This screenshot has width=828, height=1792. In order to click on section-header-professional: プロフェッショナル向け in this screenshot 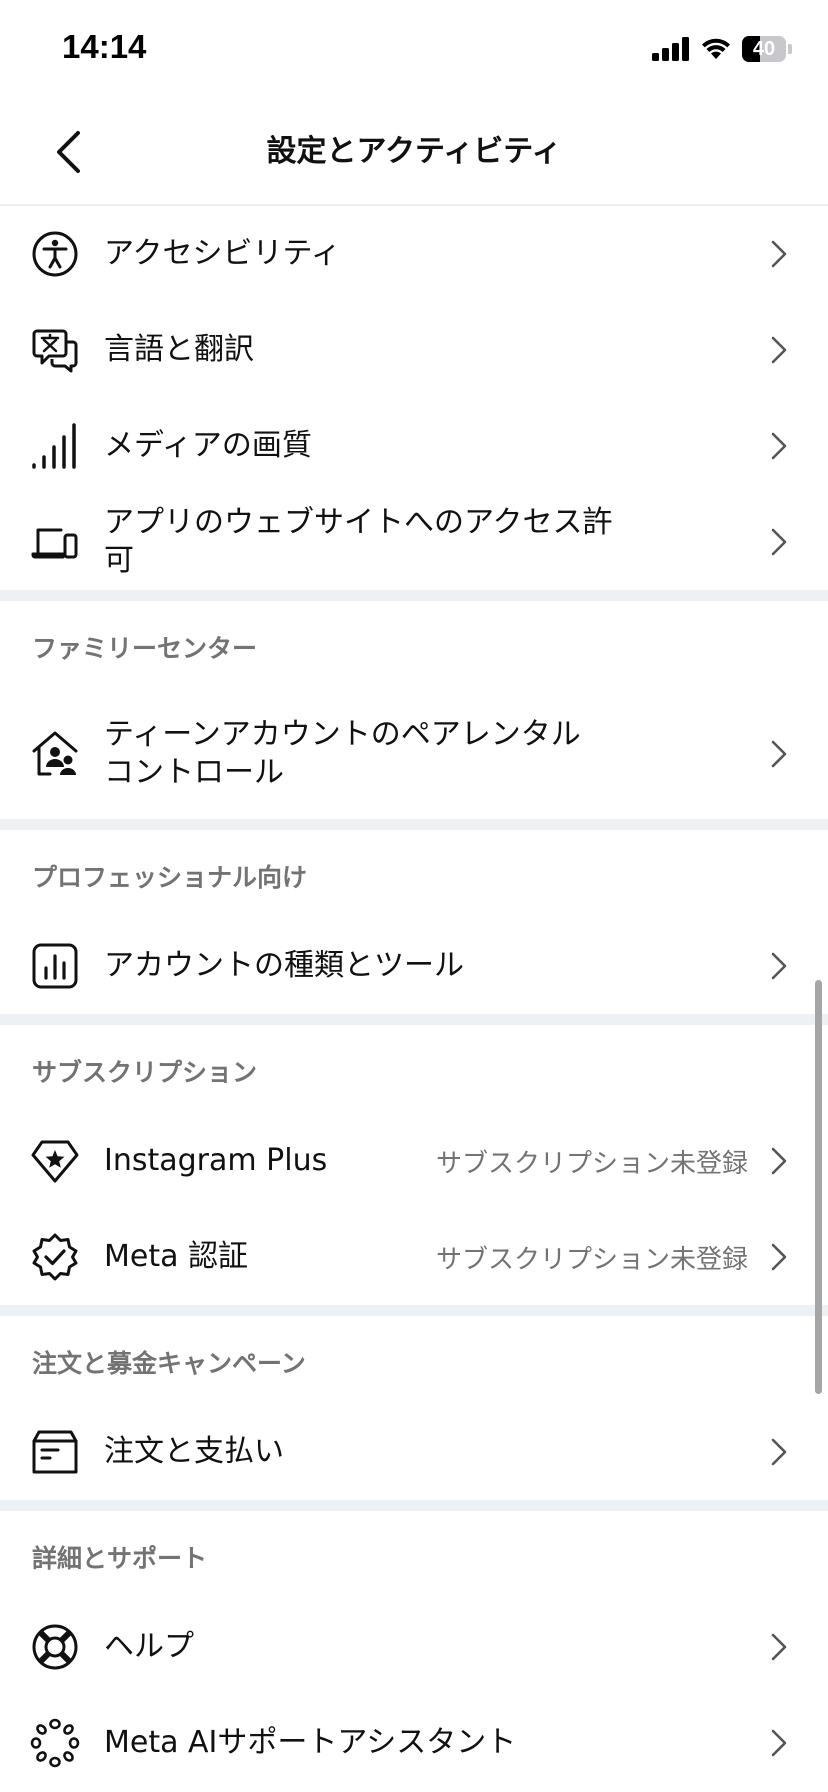, I will do `click(170, 877)`.